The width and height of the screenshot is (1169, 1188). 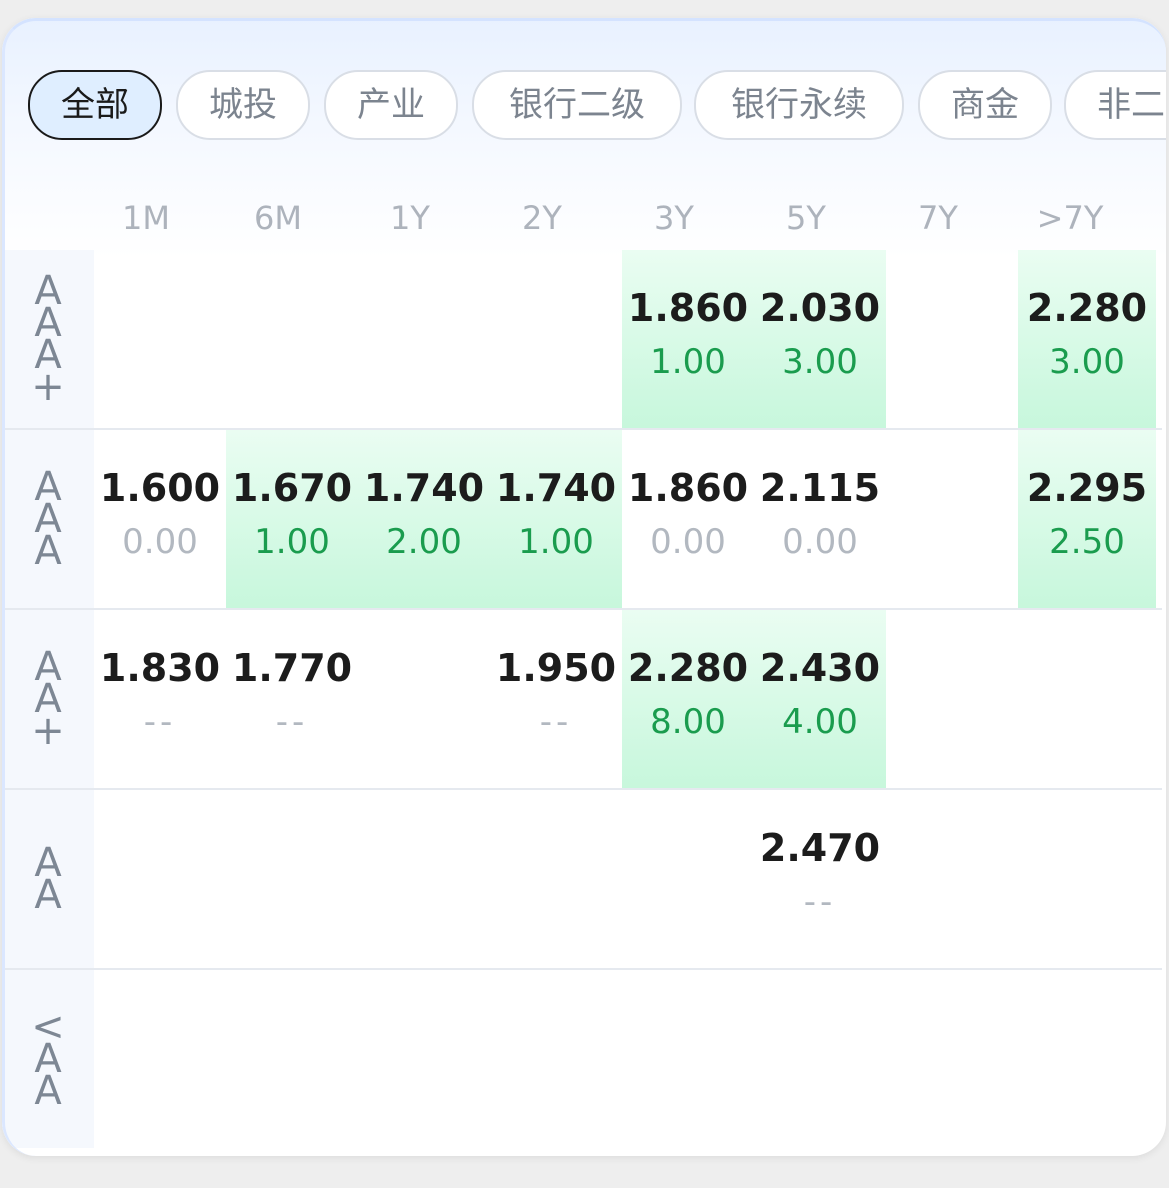 I want to click on rating-label-text: < A A, so click(x=48, y=1059).